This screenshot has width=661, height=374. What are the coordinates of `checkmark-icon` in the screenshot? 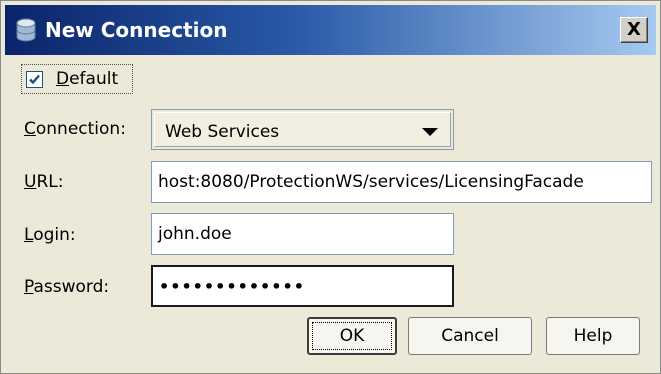 It's located at (34, 79).